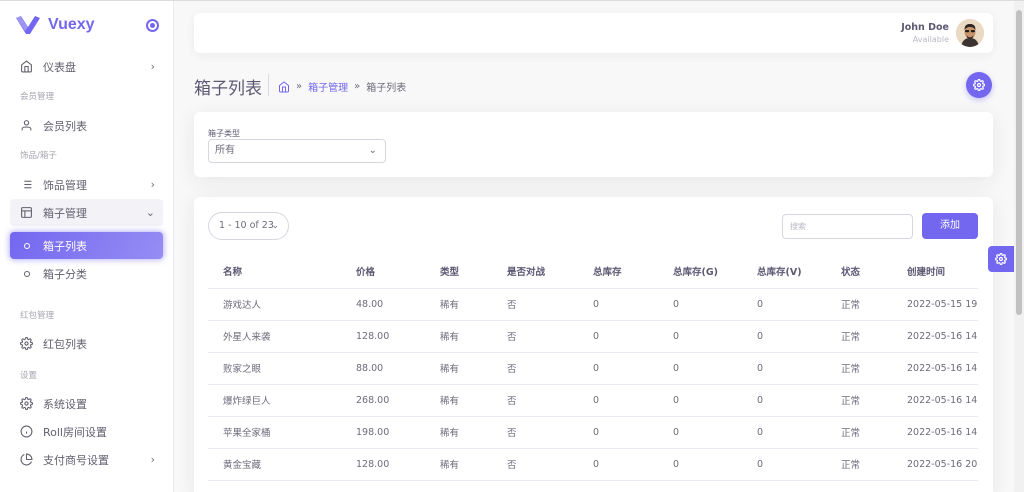  I want to click on sidebar-item-label: 系统设置, so click(65, 404).